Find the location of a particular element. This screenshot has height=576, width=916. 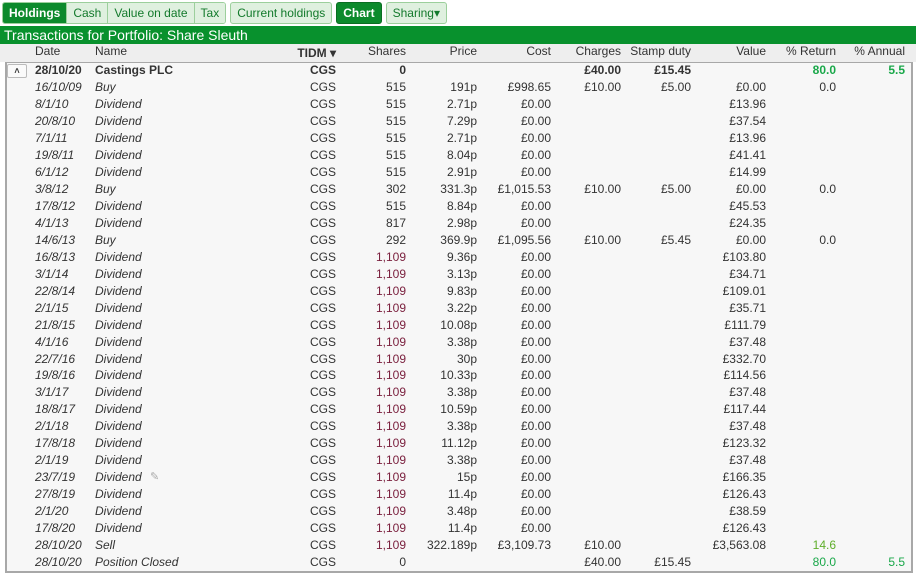

cell-date: 27/8/19 is located at coordinates (55, 494).